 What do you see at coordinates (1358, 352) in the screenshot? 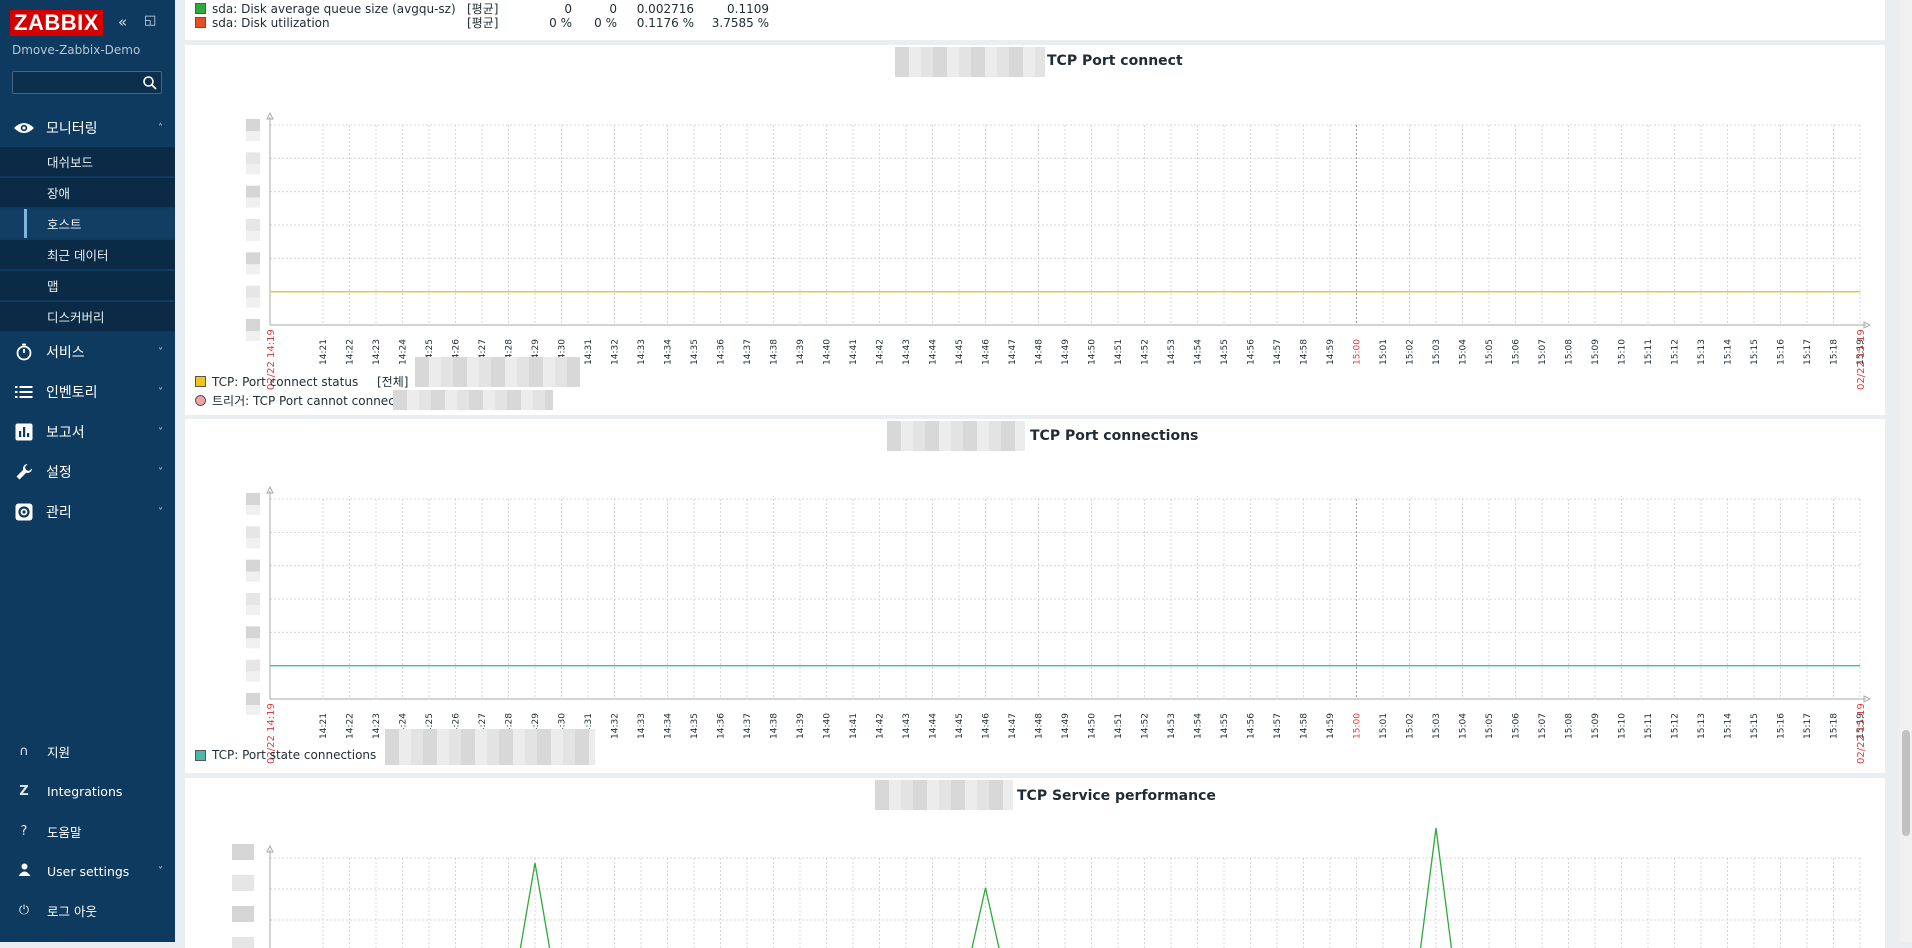
I see `x-tick-label: 15:00` at bounding box center [1358, 352].